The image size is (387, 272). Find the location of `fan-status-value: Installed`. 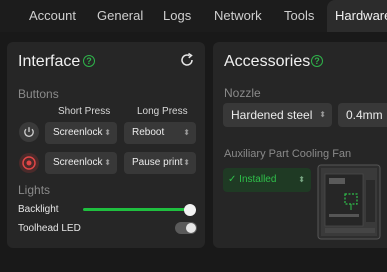

fan-status-value: Installed is located at coordinates (258, 179).